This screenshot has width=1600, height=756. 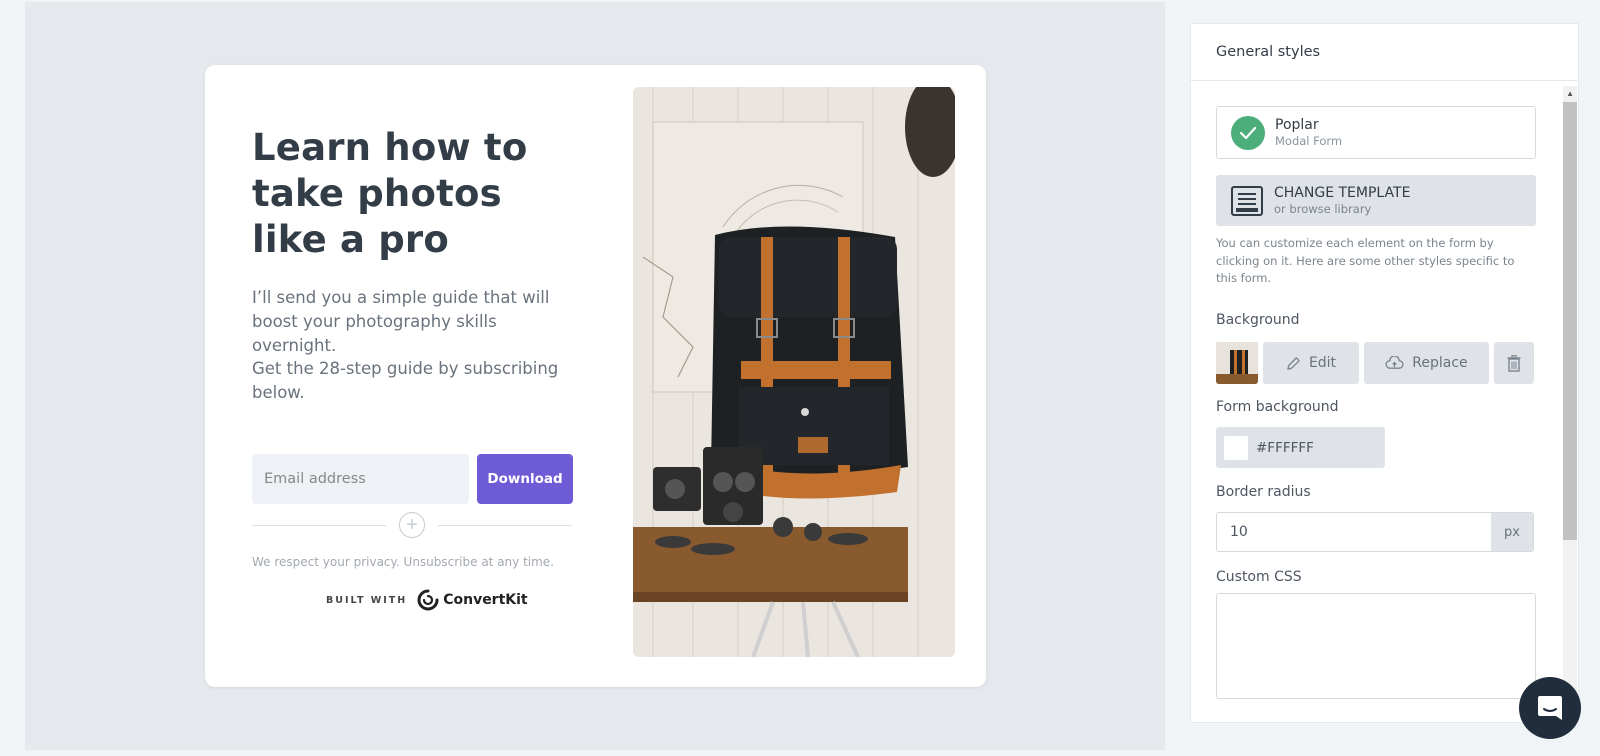 What do you see at coordinates (1384, 52) in the screenshot?
I see `panel-header: General styles` at bounding box center [1384, 52].